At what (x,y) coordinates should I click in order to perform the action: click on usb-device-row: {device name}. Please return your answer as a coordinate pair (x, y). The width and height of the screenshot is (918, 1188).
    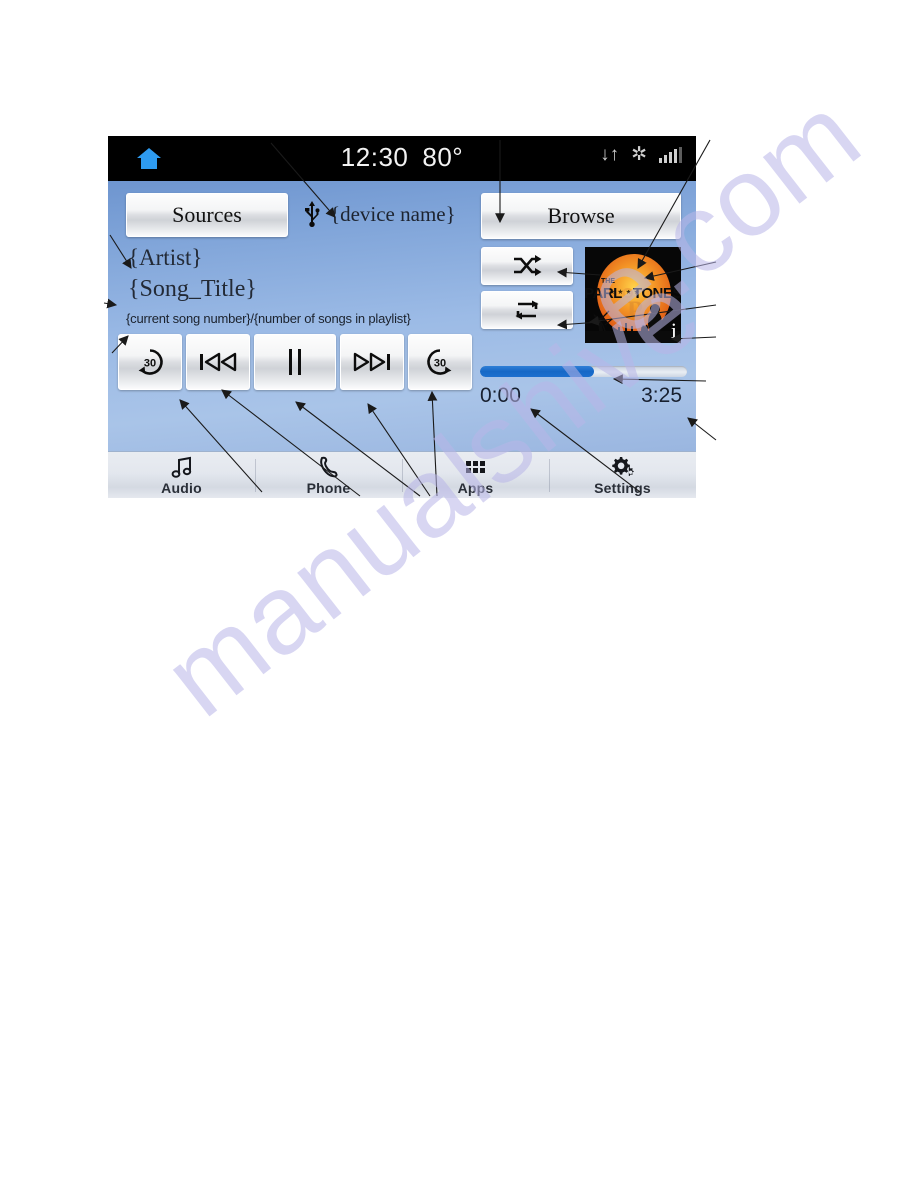
    Looking at the image, I should click on (380, 214).